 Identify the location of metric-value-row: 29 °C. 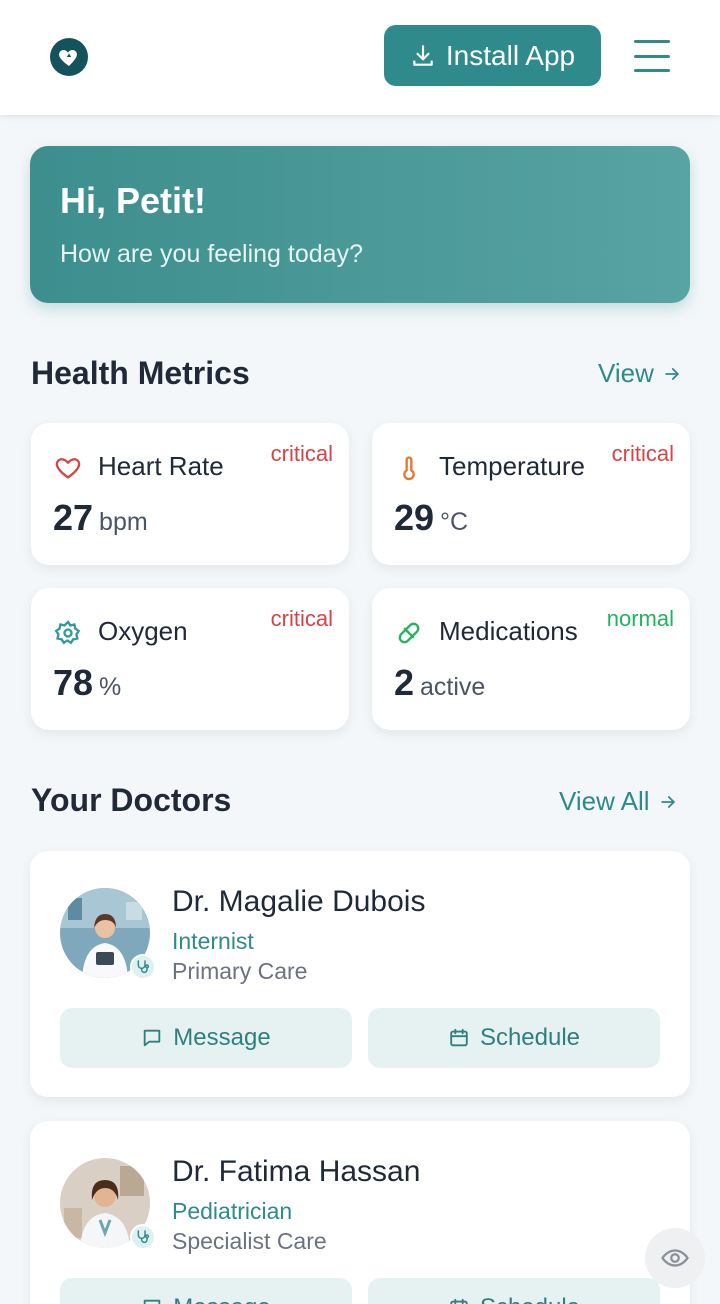
(431, 518).